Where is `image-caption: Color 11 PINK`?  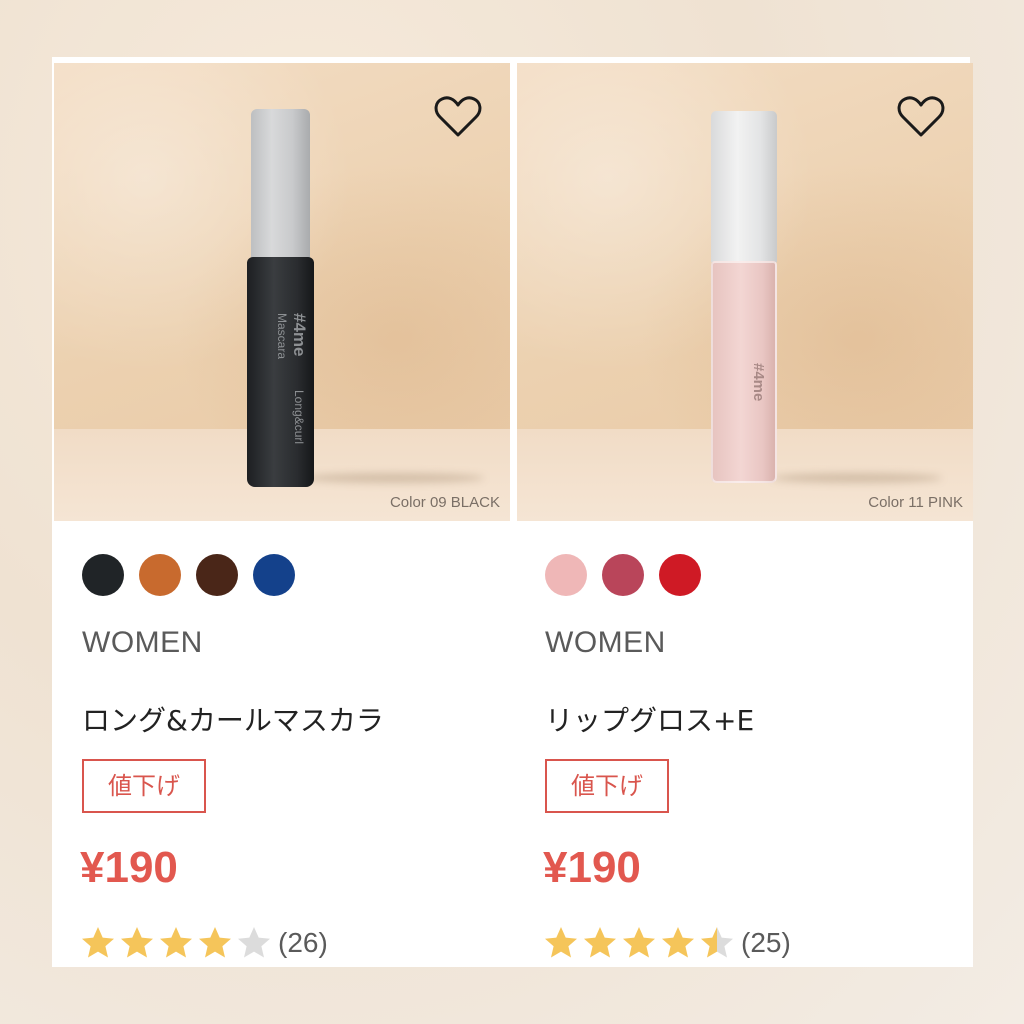 image-caption: Color 11 PINK is located at coordinates (915, 502).